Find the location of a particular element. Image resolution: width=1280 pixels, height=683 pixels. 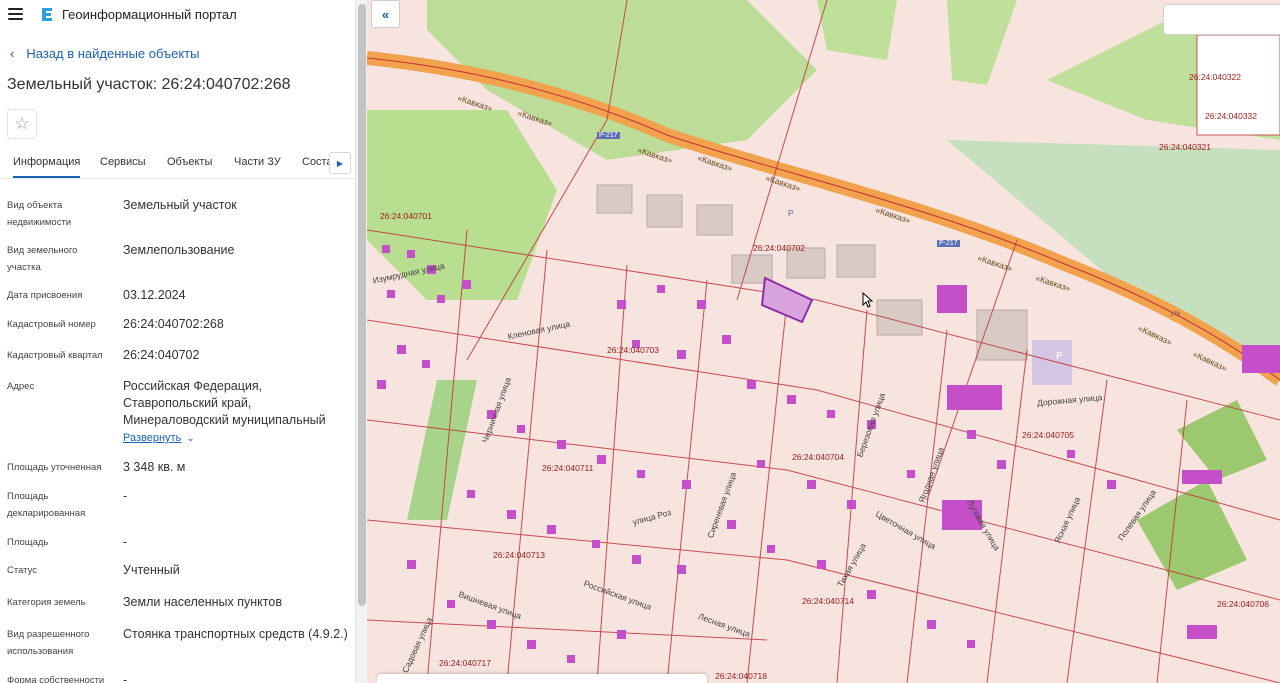

attr-label: Форма собственности is located at coordinates (56, 679).